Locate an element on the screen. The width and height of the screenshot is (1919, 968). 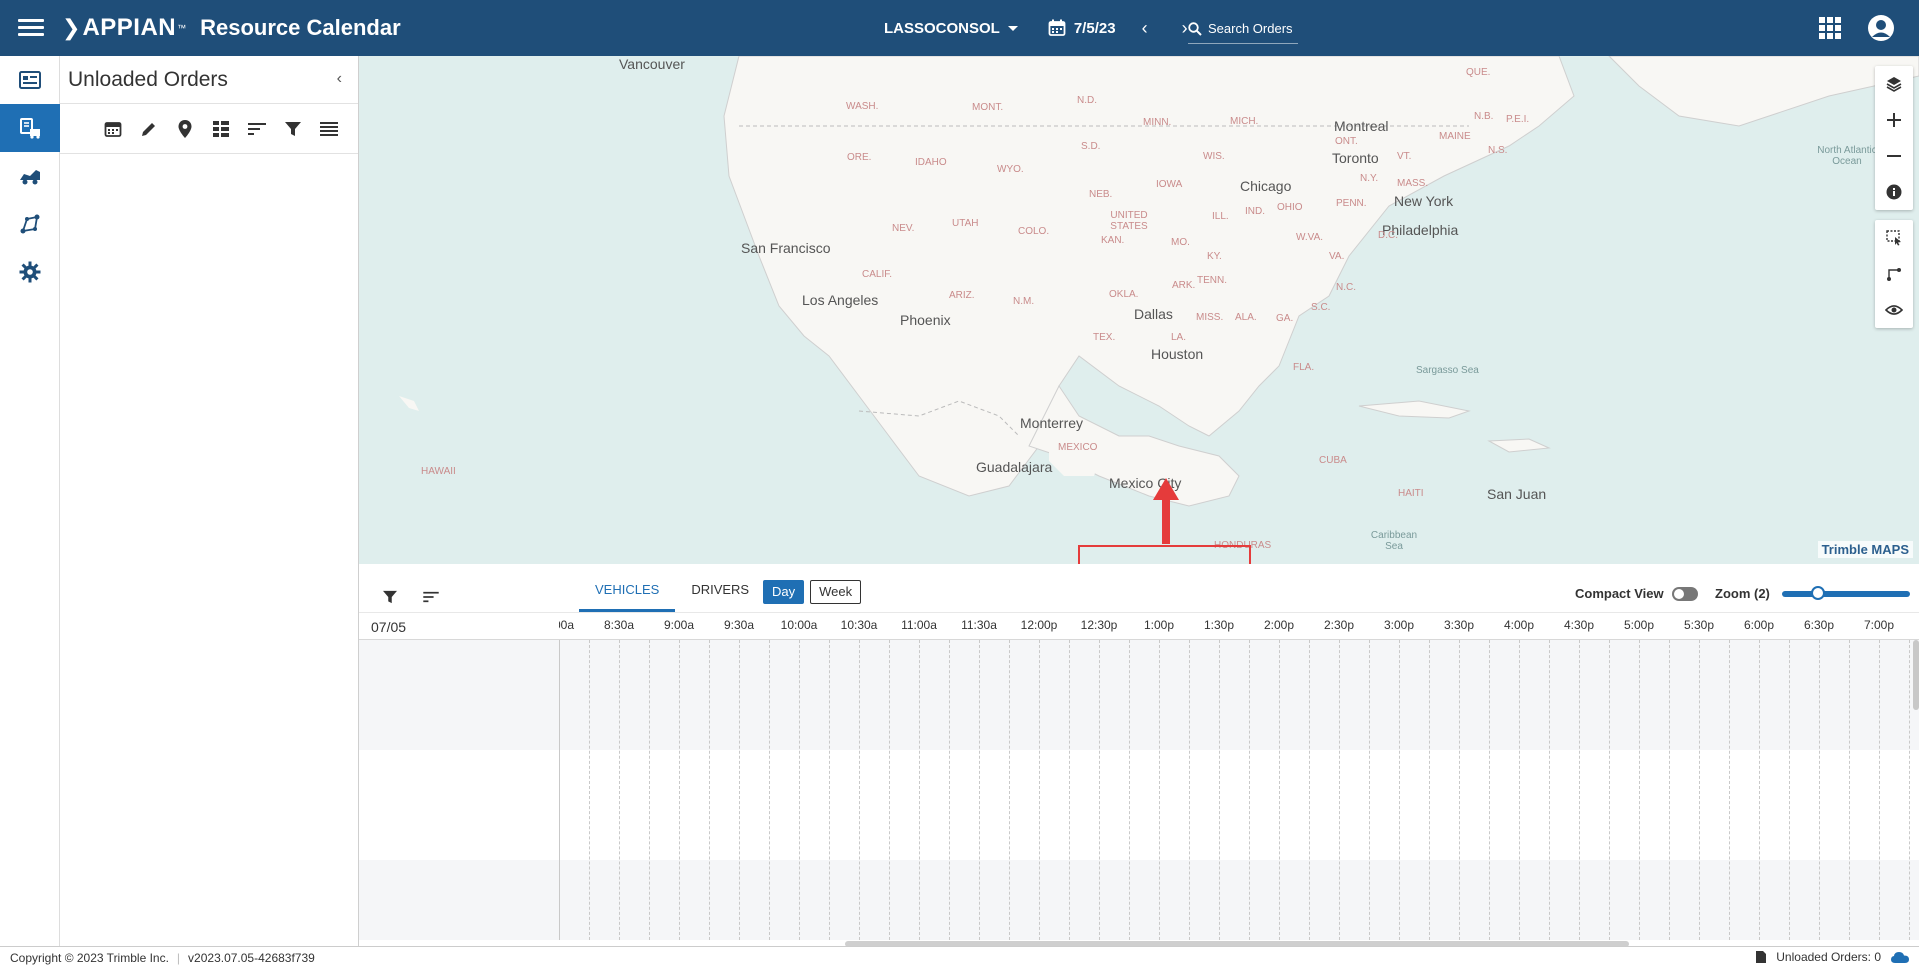
orders-card-icon is located at coordinates (30, 80).